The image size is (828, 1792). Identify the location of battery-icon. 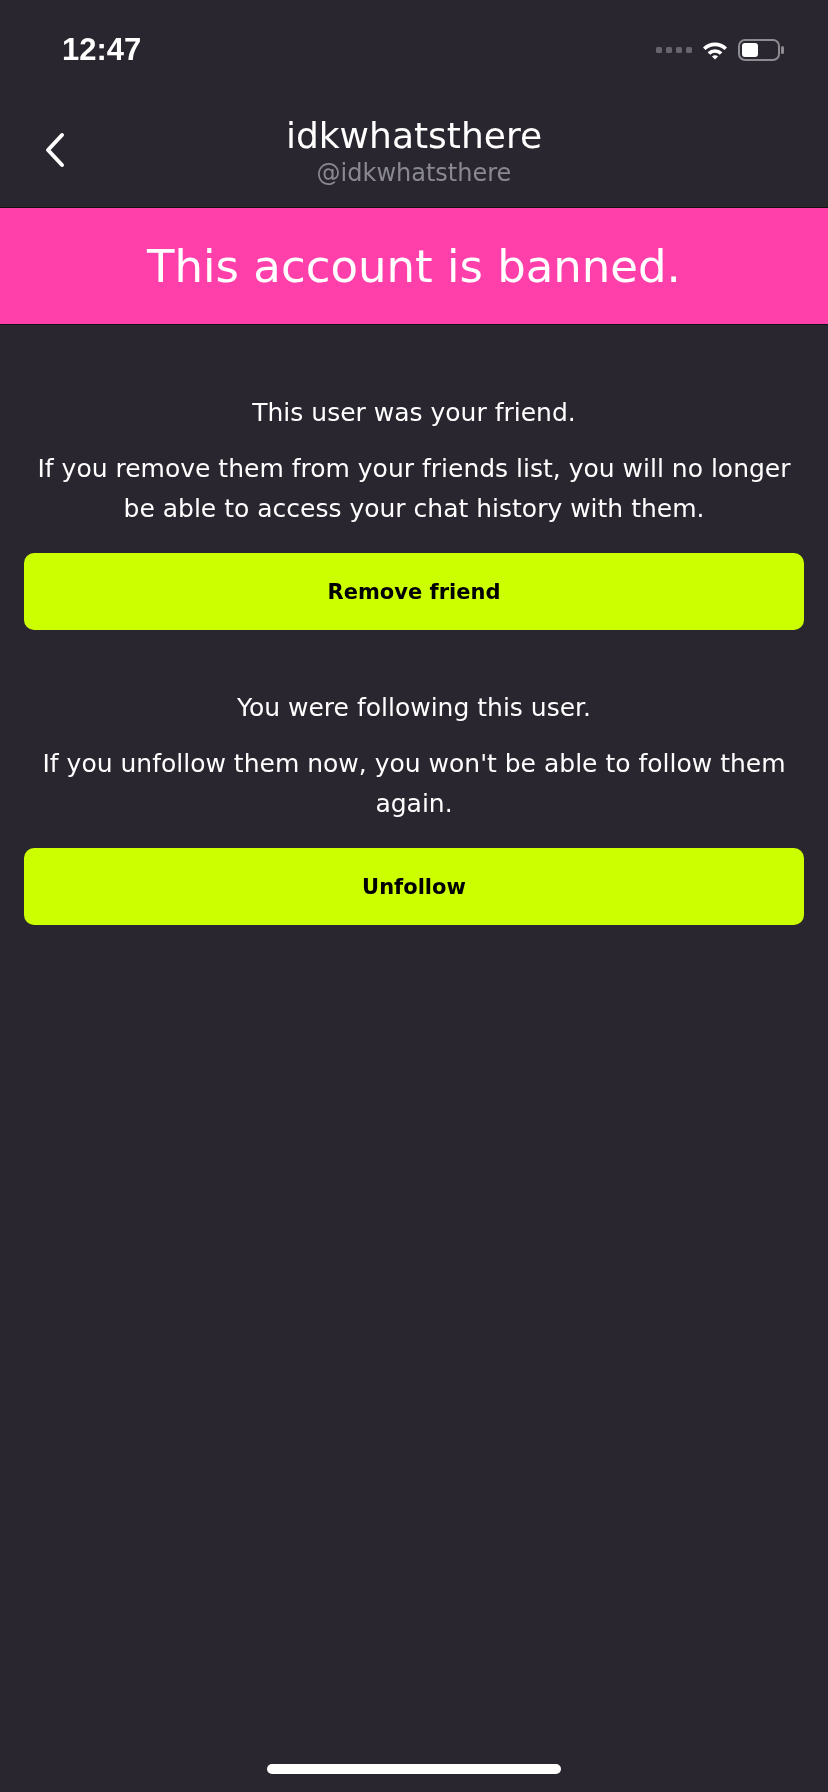
(761, 50).